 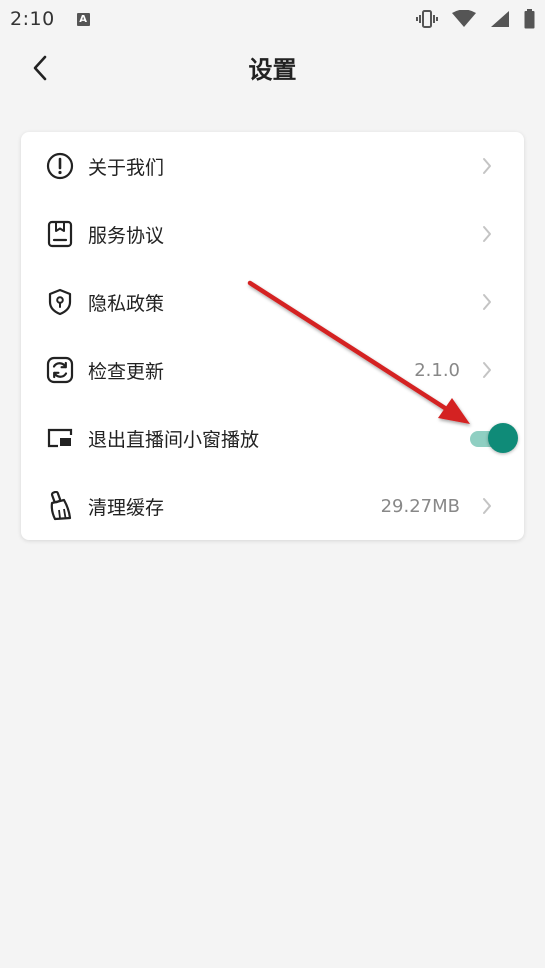 I want to click on settings-item-about-us: 关于我们, so click(x=272, y=166).